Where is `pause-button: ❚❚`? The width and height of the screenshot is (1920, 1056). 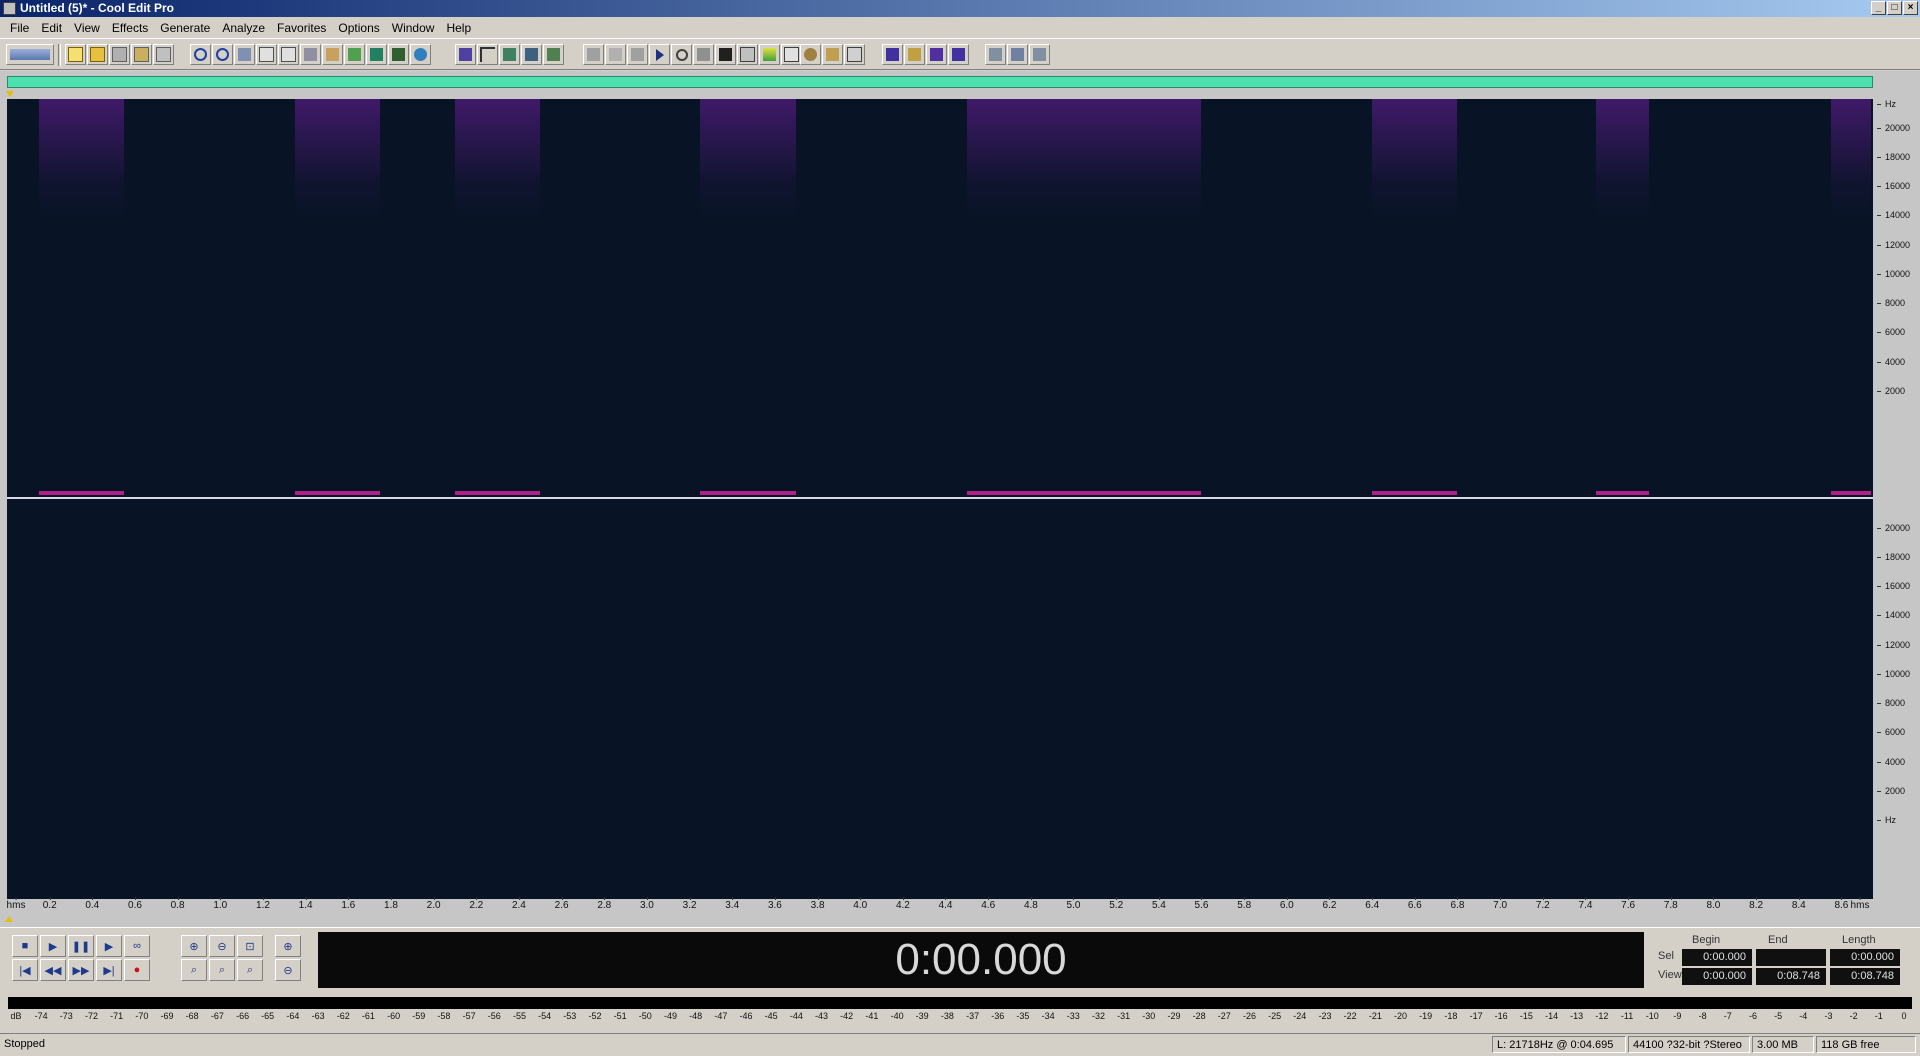
pause-button: ❚❚ is located at coordinates (81, 946).